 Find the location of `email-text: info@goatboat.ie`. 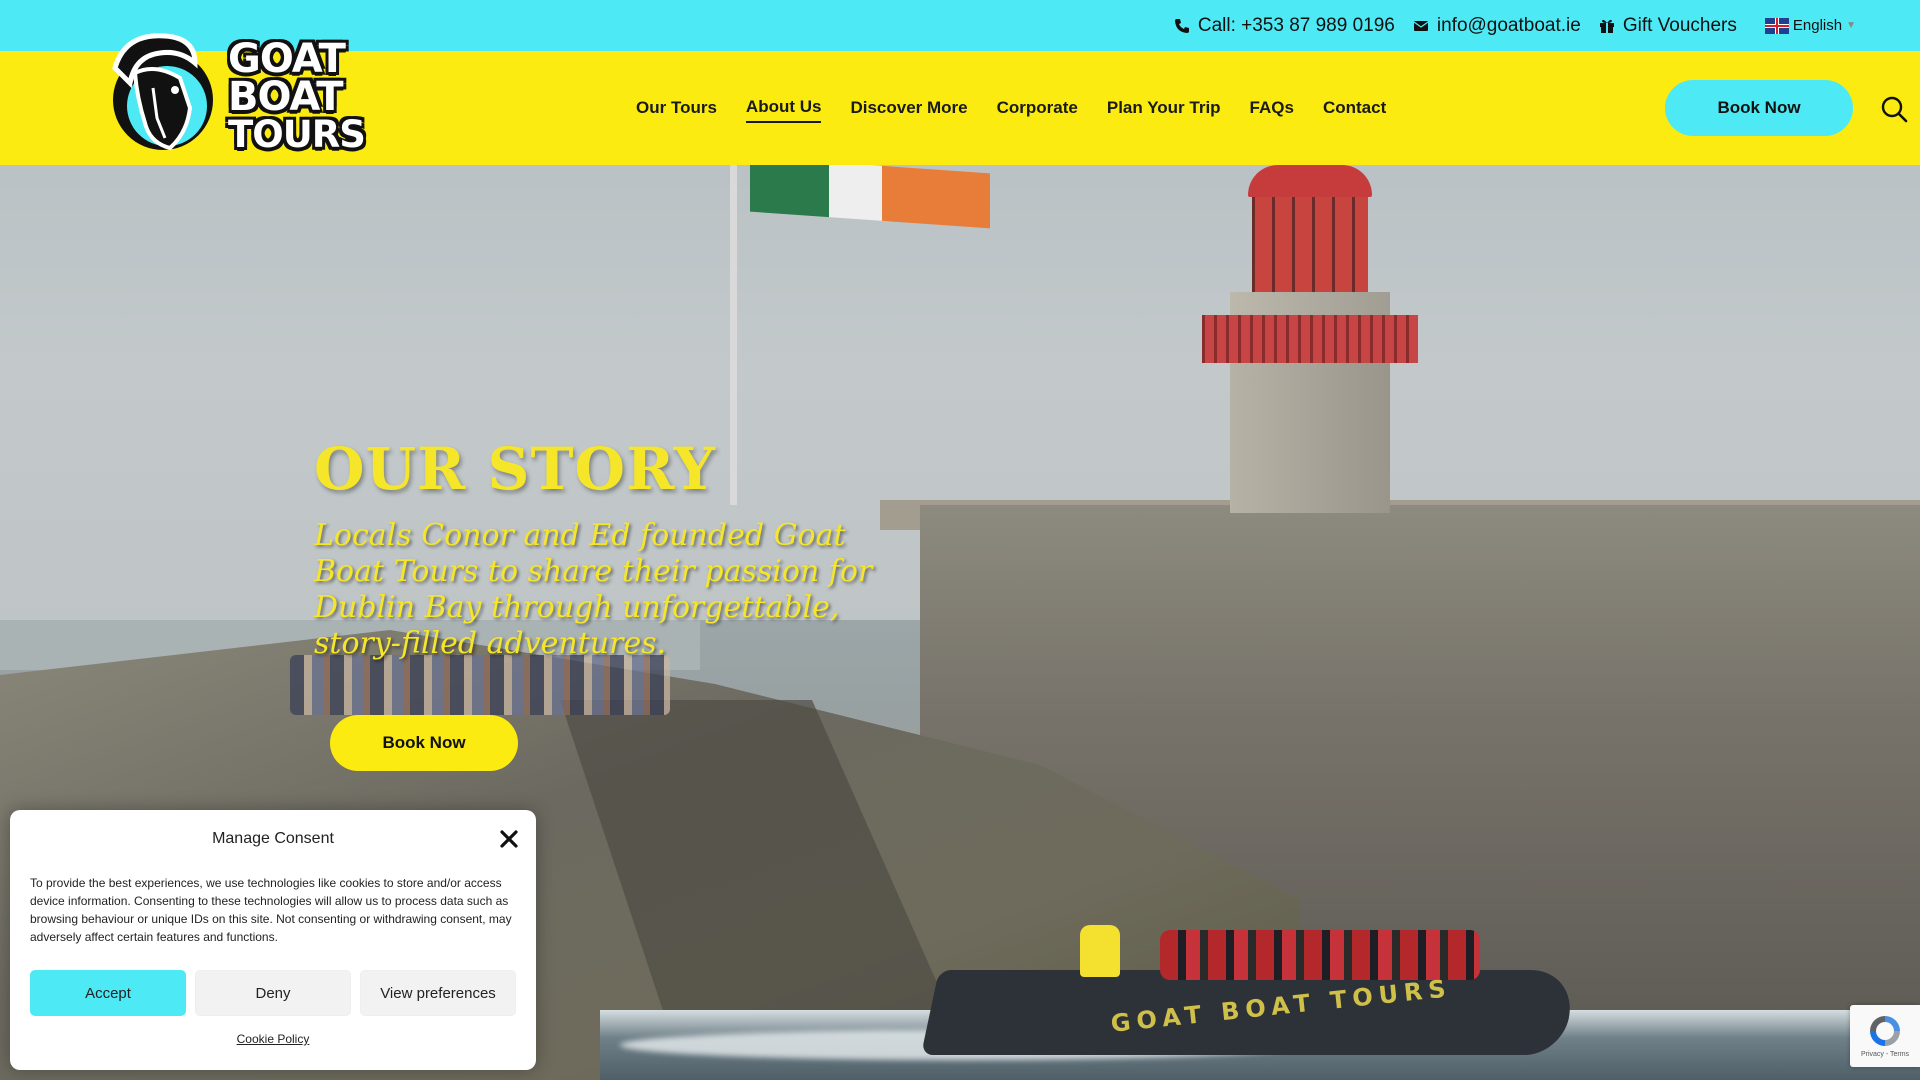

email-text: info@goatboat.ie is located at coordinates (1508, 25).